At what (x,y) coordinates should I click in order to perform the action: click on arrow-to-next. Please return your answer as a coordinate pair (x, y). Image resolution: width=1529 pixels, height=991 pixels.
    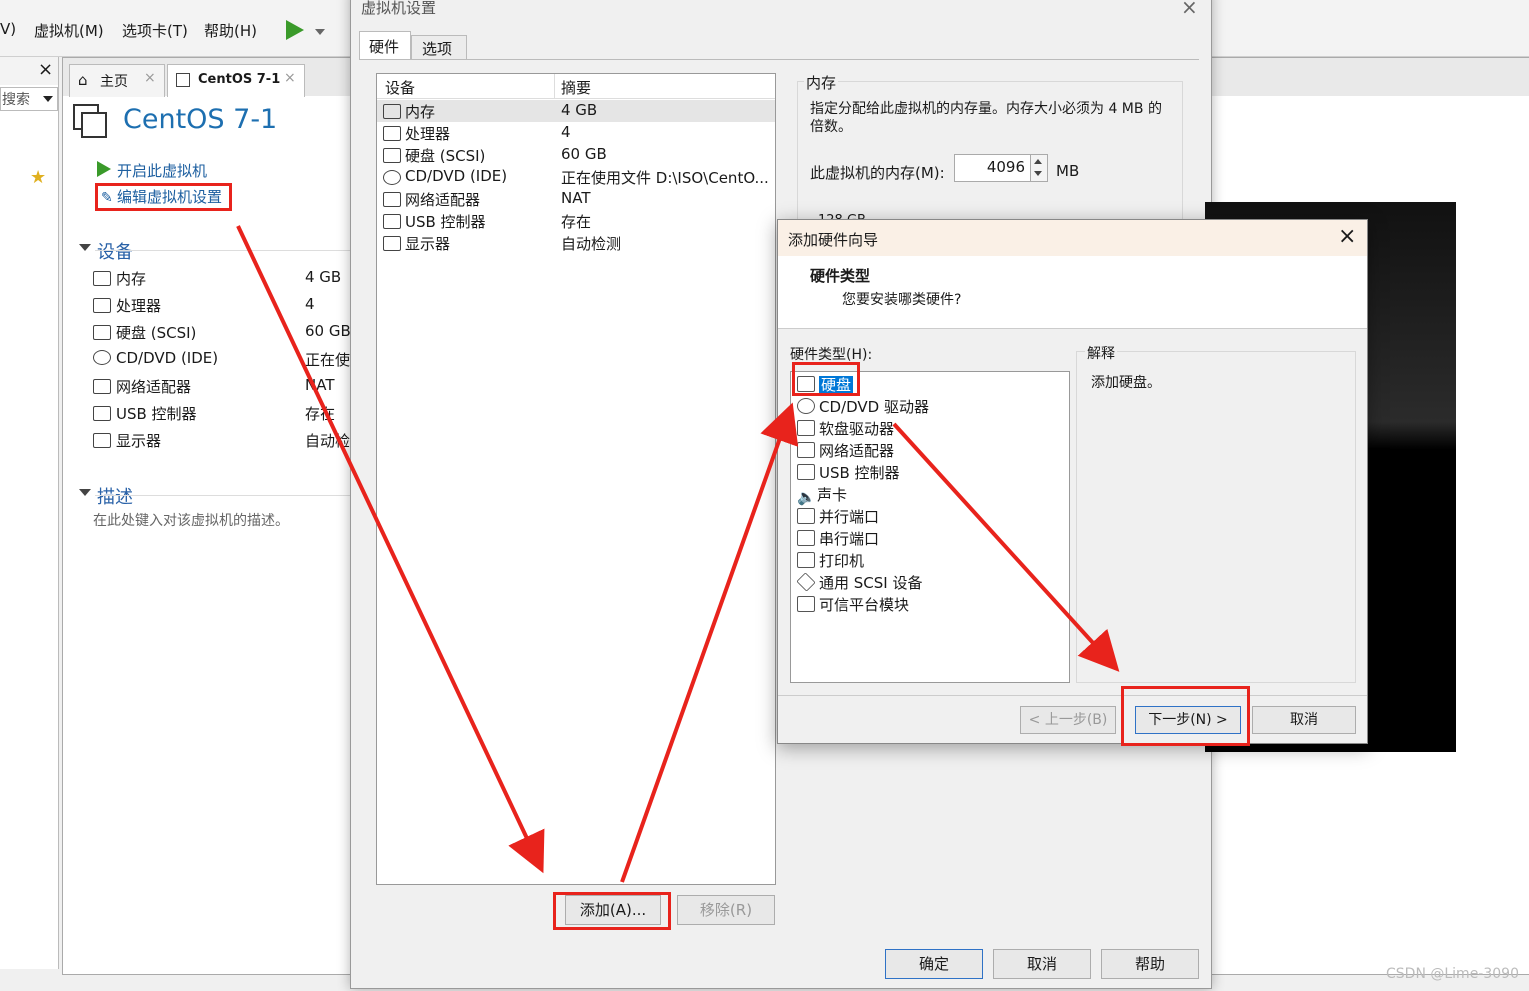
    Looking at the image, I should click on (1006, 547).